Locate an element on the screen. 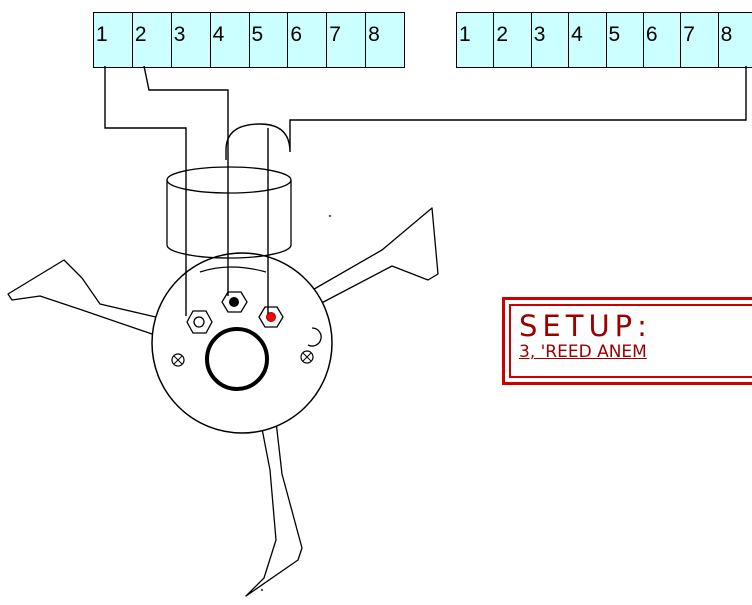  setup-subtitle: 3, 'REED ANEM is located at coordinates (635, 352).